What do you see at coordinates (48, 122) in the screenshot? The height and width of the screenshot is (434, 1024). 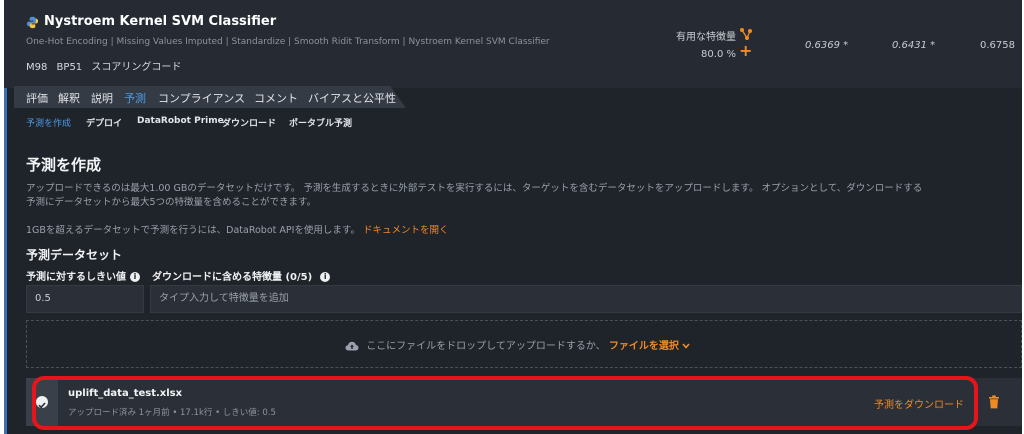 I see `subtab-make-predictions: 予測を作成` at bounding box center [48, 122].